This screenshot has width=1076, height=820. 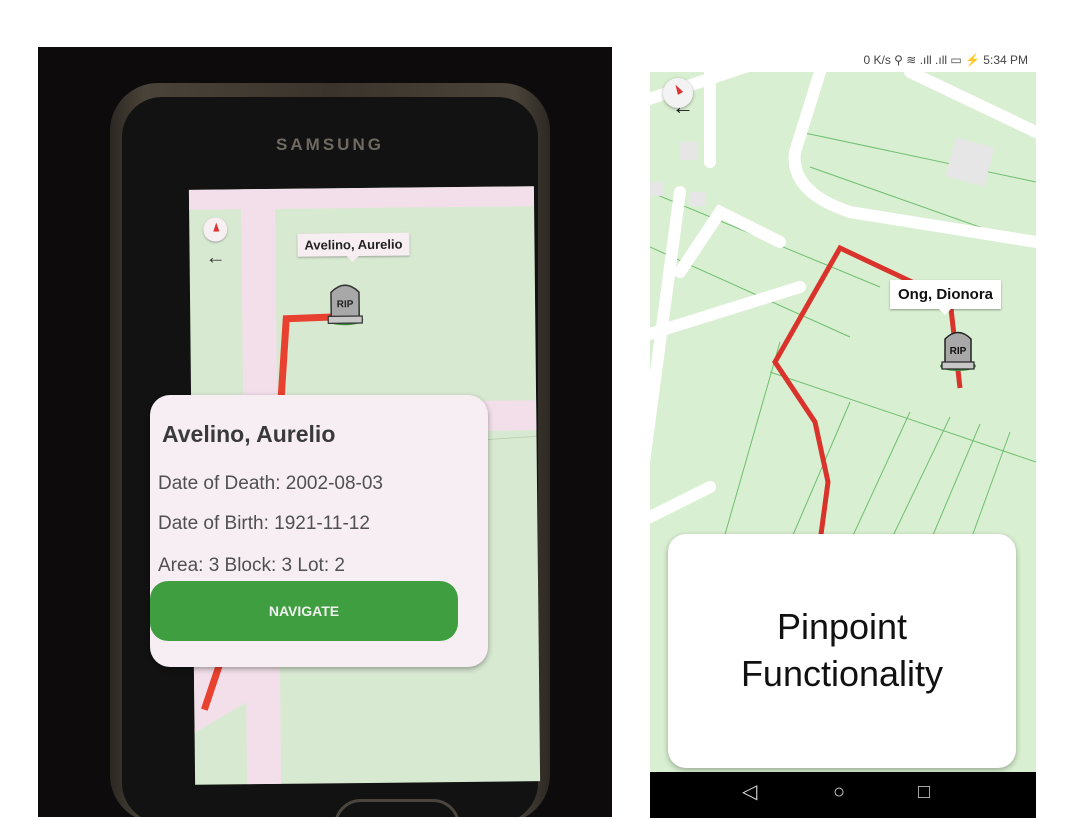 What do you see at coordinates (264, 523) in the screenshot?
I see `date-of-birth: Date of Birth: 1921-11-12` at bounding box center [264, 523].